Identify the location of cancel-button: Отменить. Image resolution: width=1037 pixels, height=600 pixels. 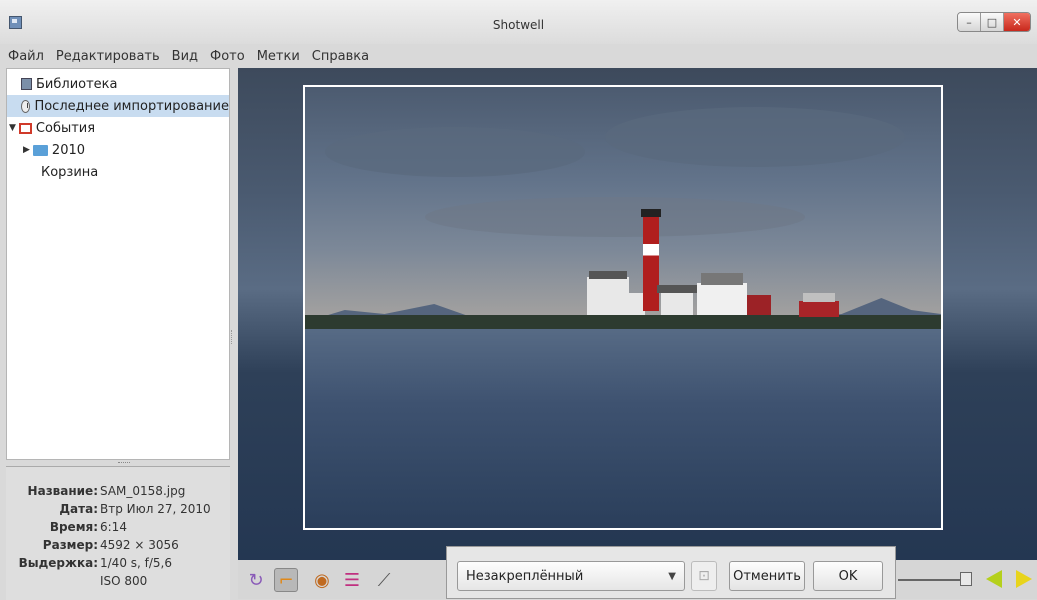
(767, 576).